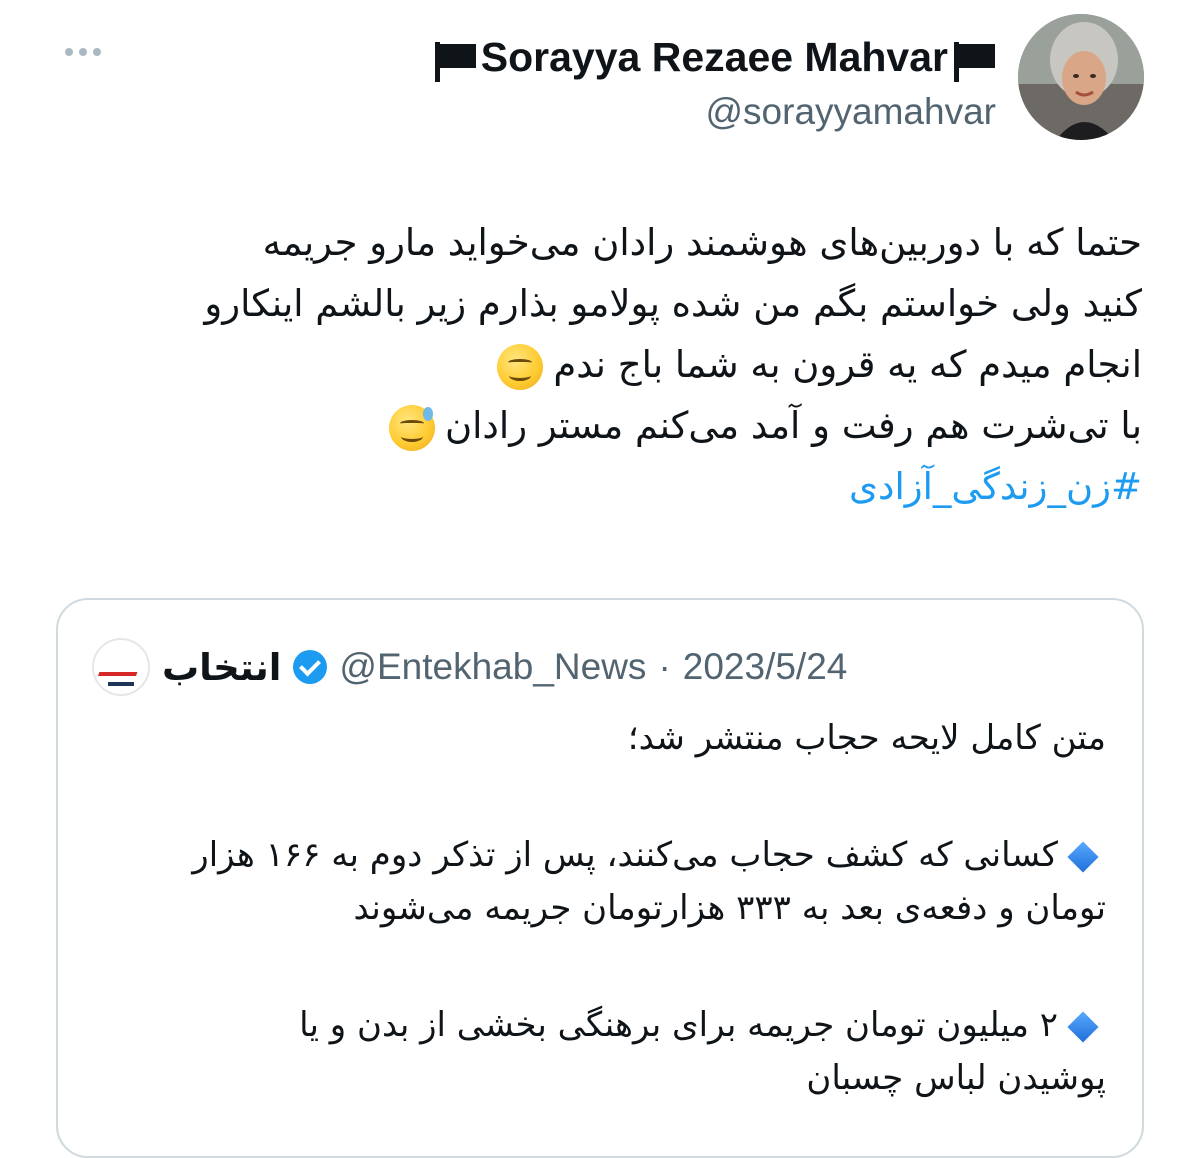 The height and width of the screenshot is (1158, 1200). I want to click on avatar-photo, so click(1081, 77).